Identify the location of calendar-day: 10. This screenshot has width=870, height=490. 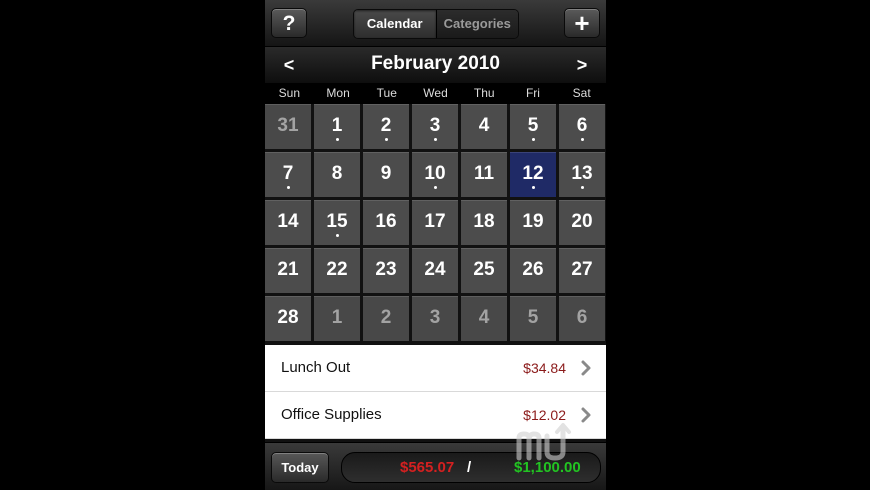
(435, 174).